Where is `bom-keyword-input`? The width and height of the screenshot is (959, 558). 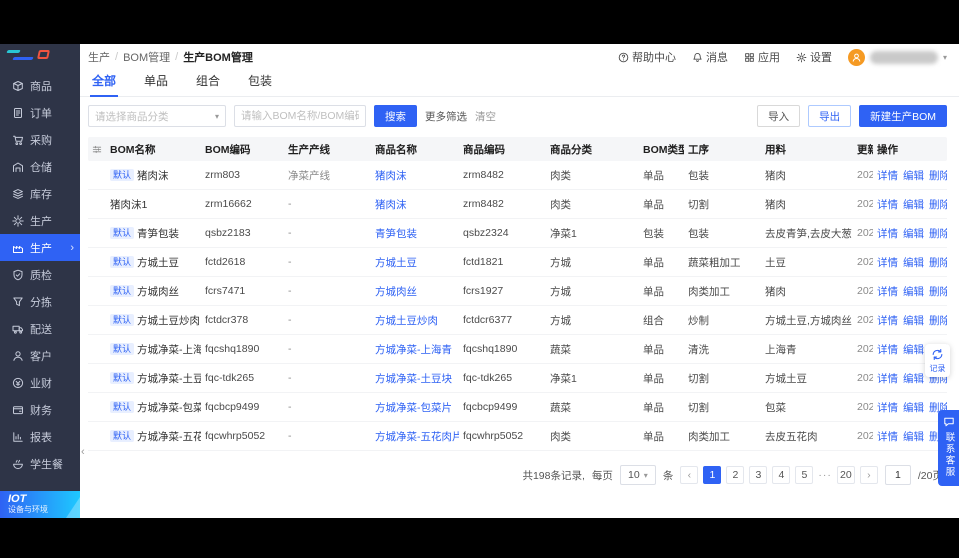 bom-keyword-input is located at coordinates (300, 116).